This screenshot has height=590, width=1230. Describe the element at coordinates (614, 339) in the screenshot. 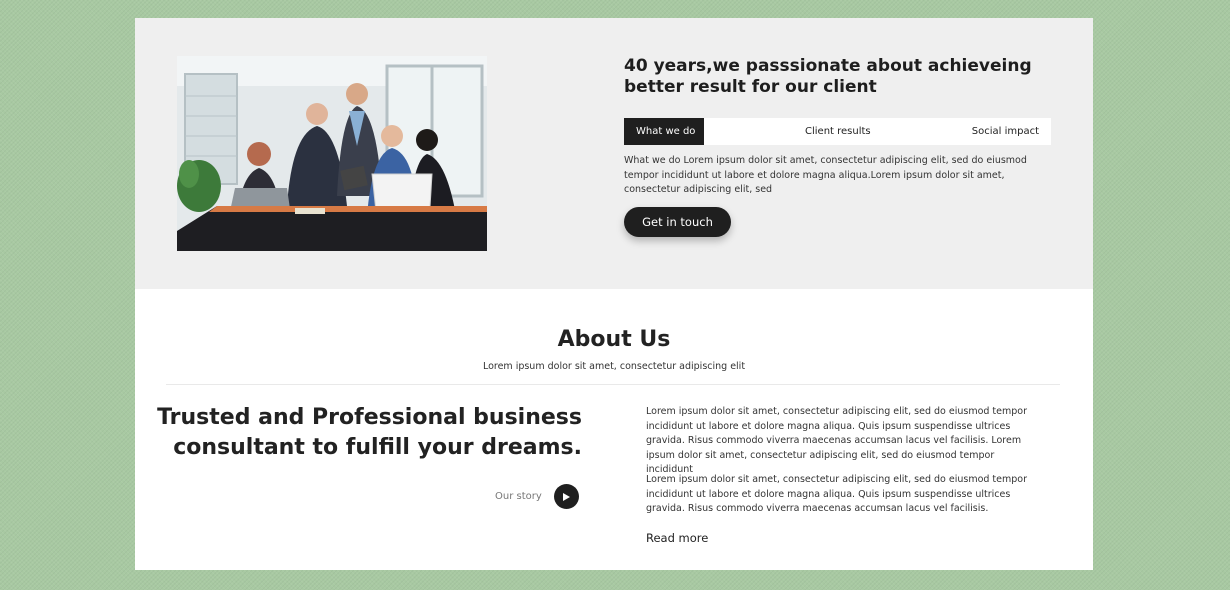

I see `about-title: About Us` at that location.